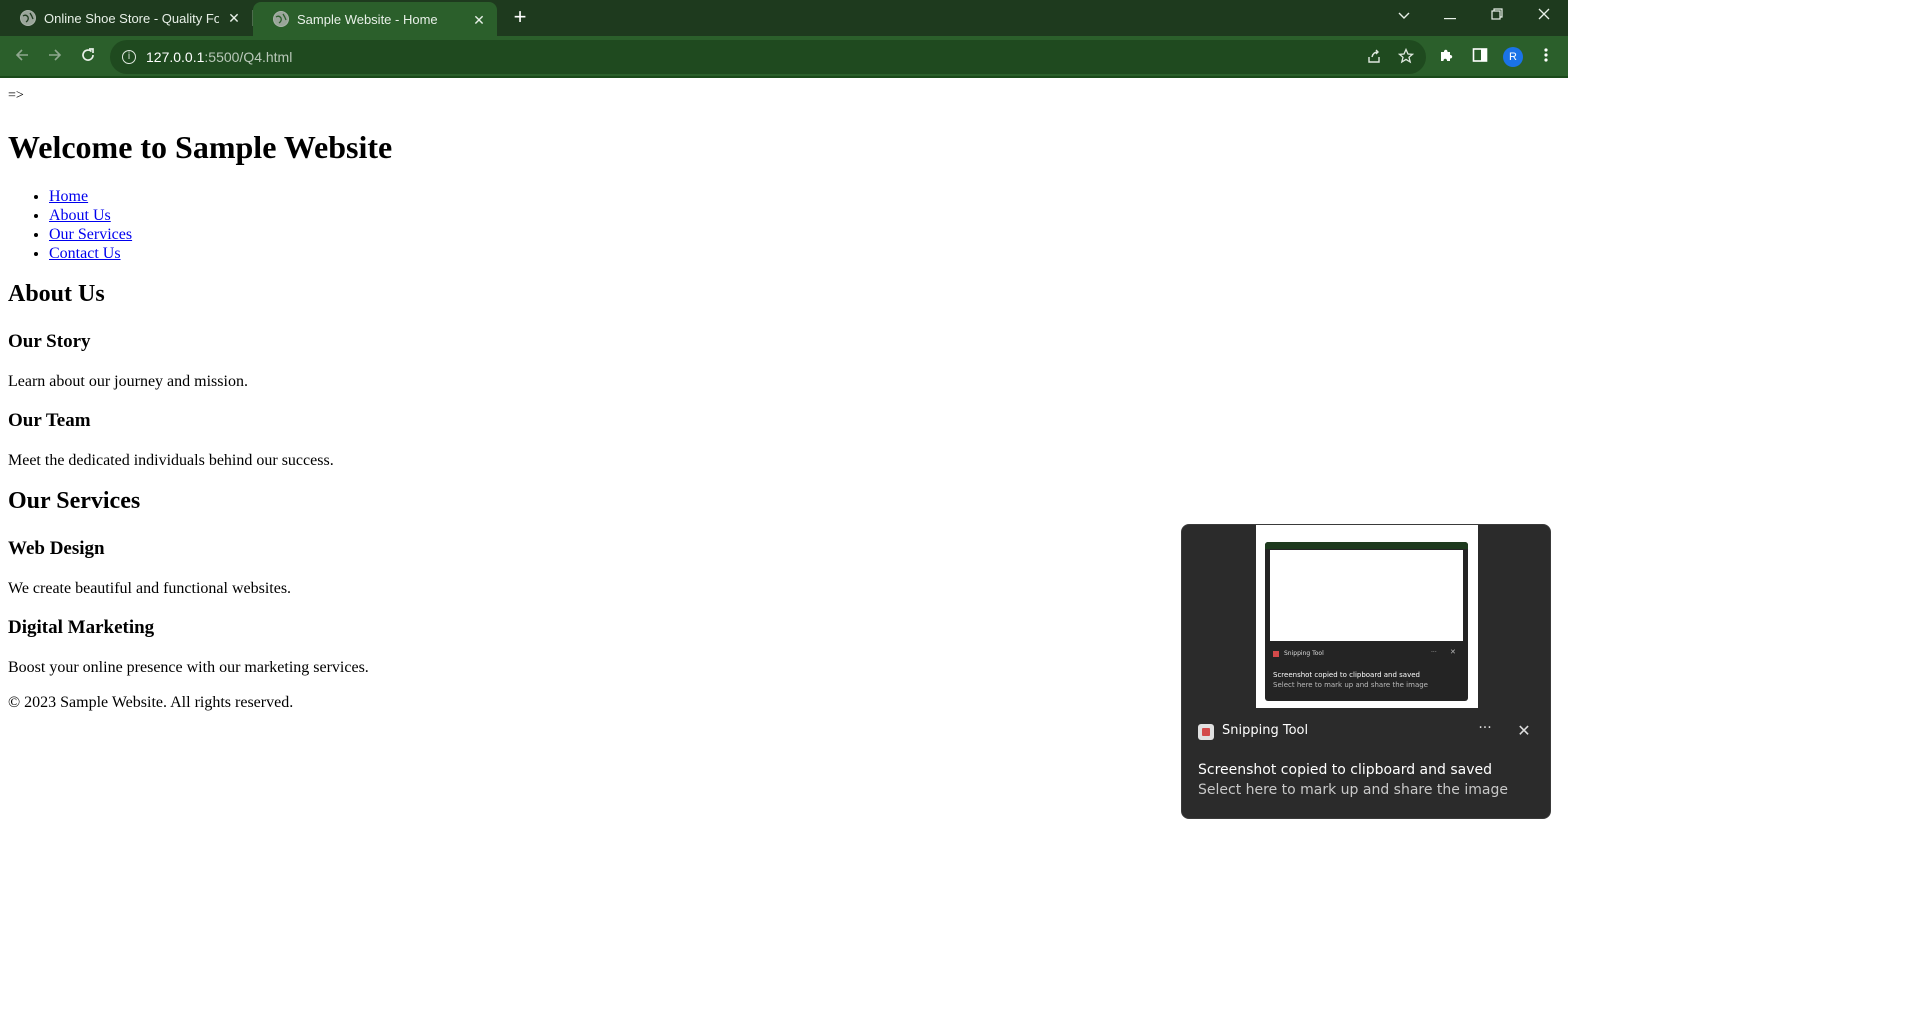  I want to click on our-story-heading: Our Story, so click(49, 341).